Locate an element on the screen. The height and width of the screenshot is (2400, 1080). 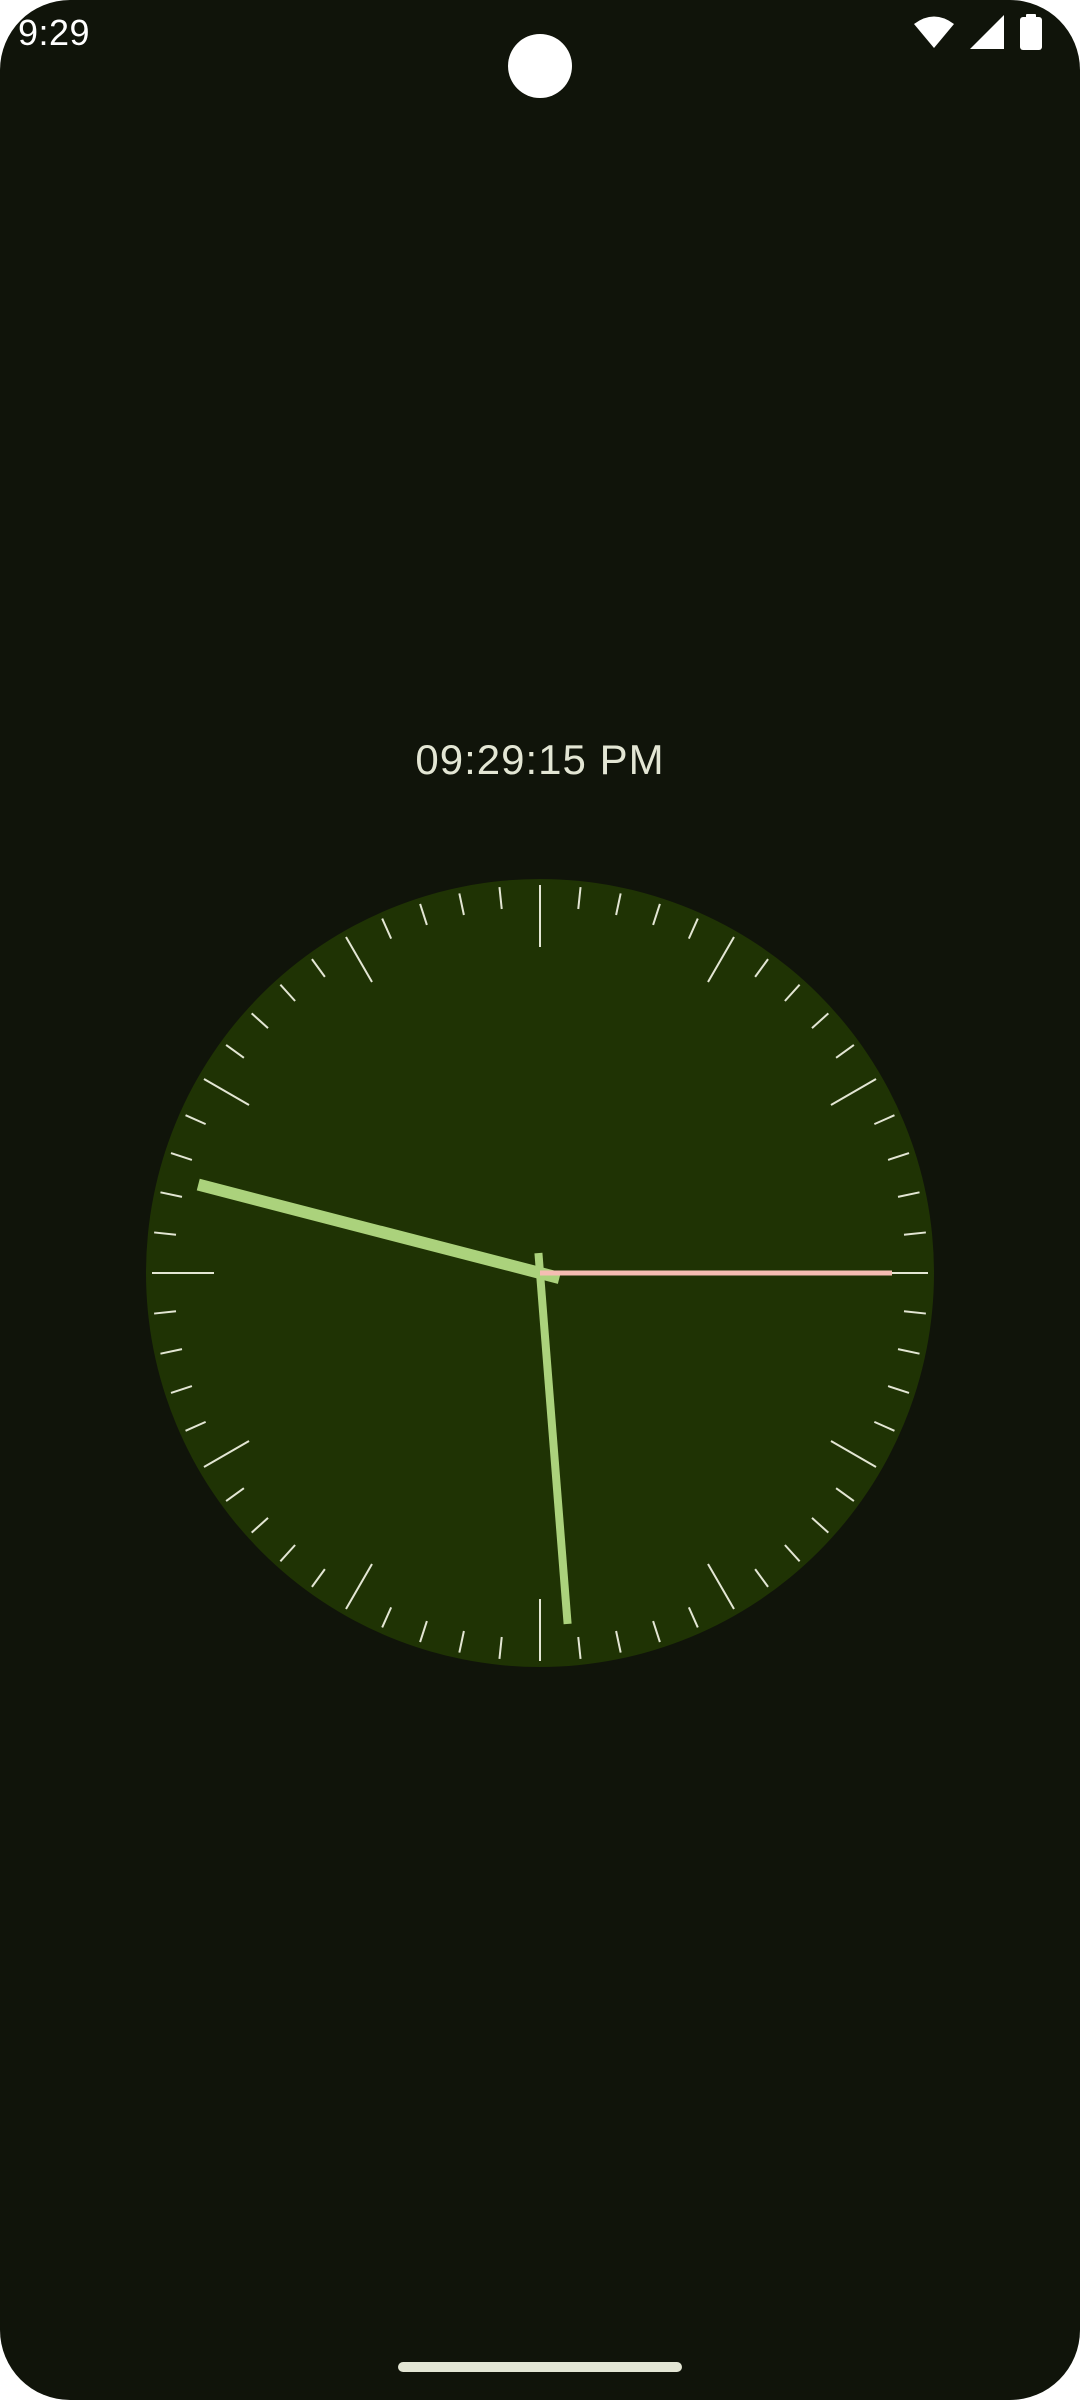
status-bar-time: 9:29 is located at coordinates (54, 32).